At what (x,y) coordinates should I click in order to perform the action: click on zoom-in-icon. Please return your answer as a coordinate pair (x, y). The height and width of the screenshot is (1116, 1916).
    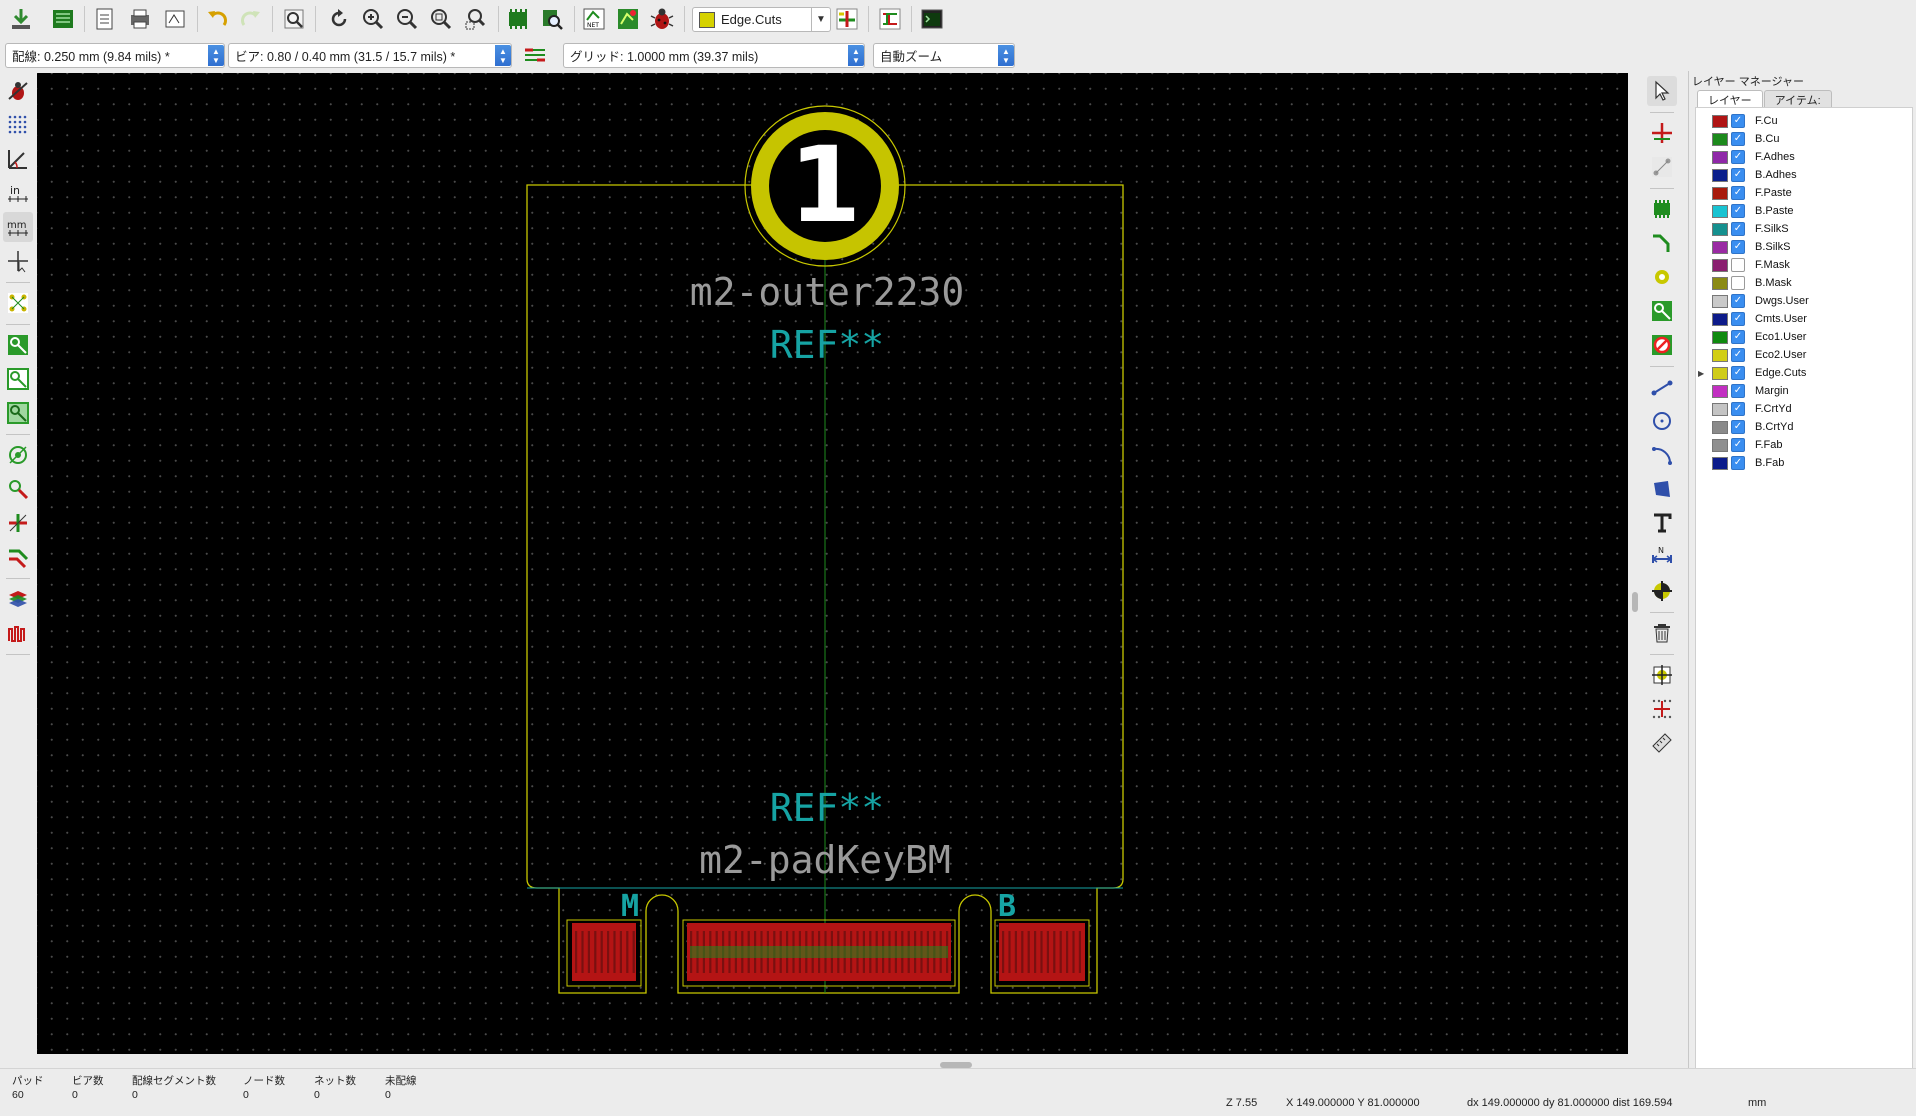
    Looking at the image, I should click on (373, 19).